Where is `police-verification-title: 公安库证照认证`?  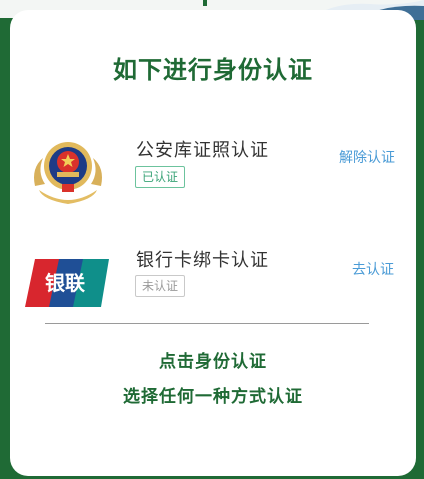 police-verification-title: 公安库证照认证 is located at coordinates (202, 150).